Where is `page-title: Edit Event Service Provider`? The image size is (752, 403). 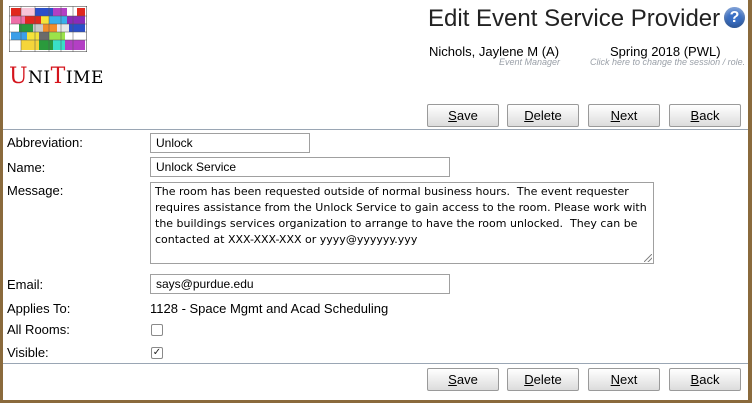
page-title: Edit Event Service Provider is located at coordinates (574, 18).